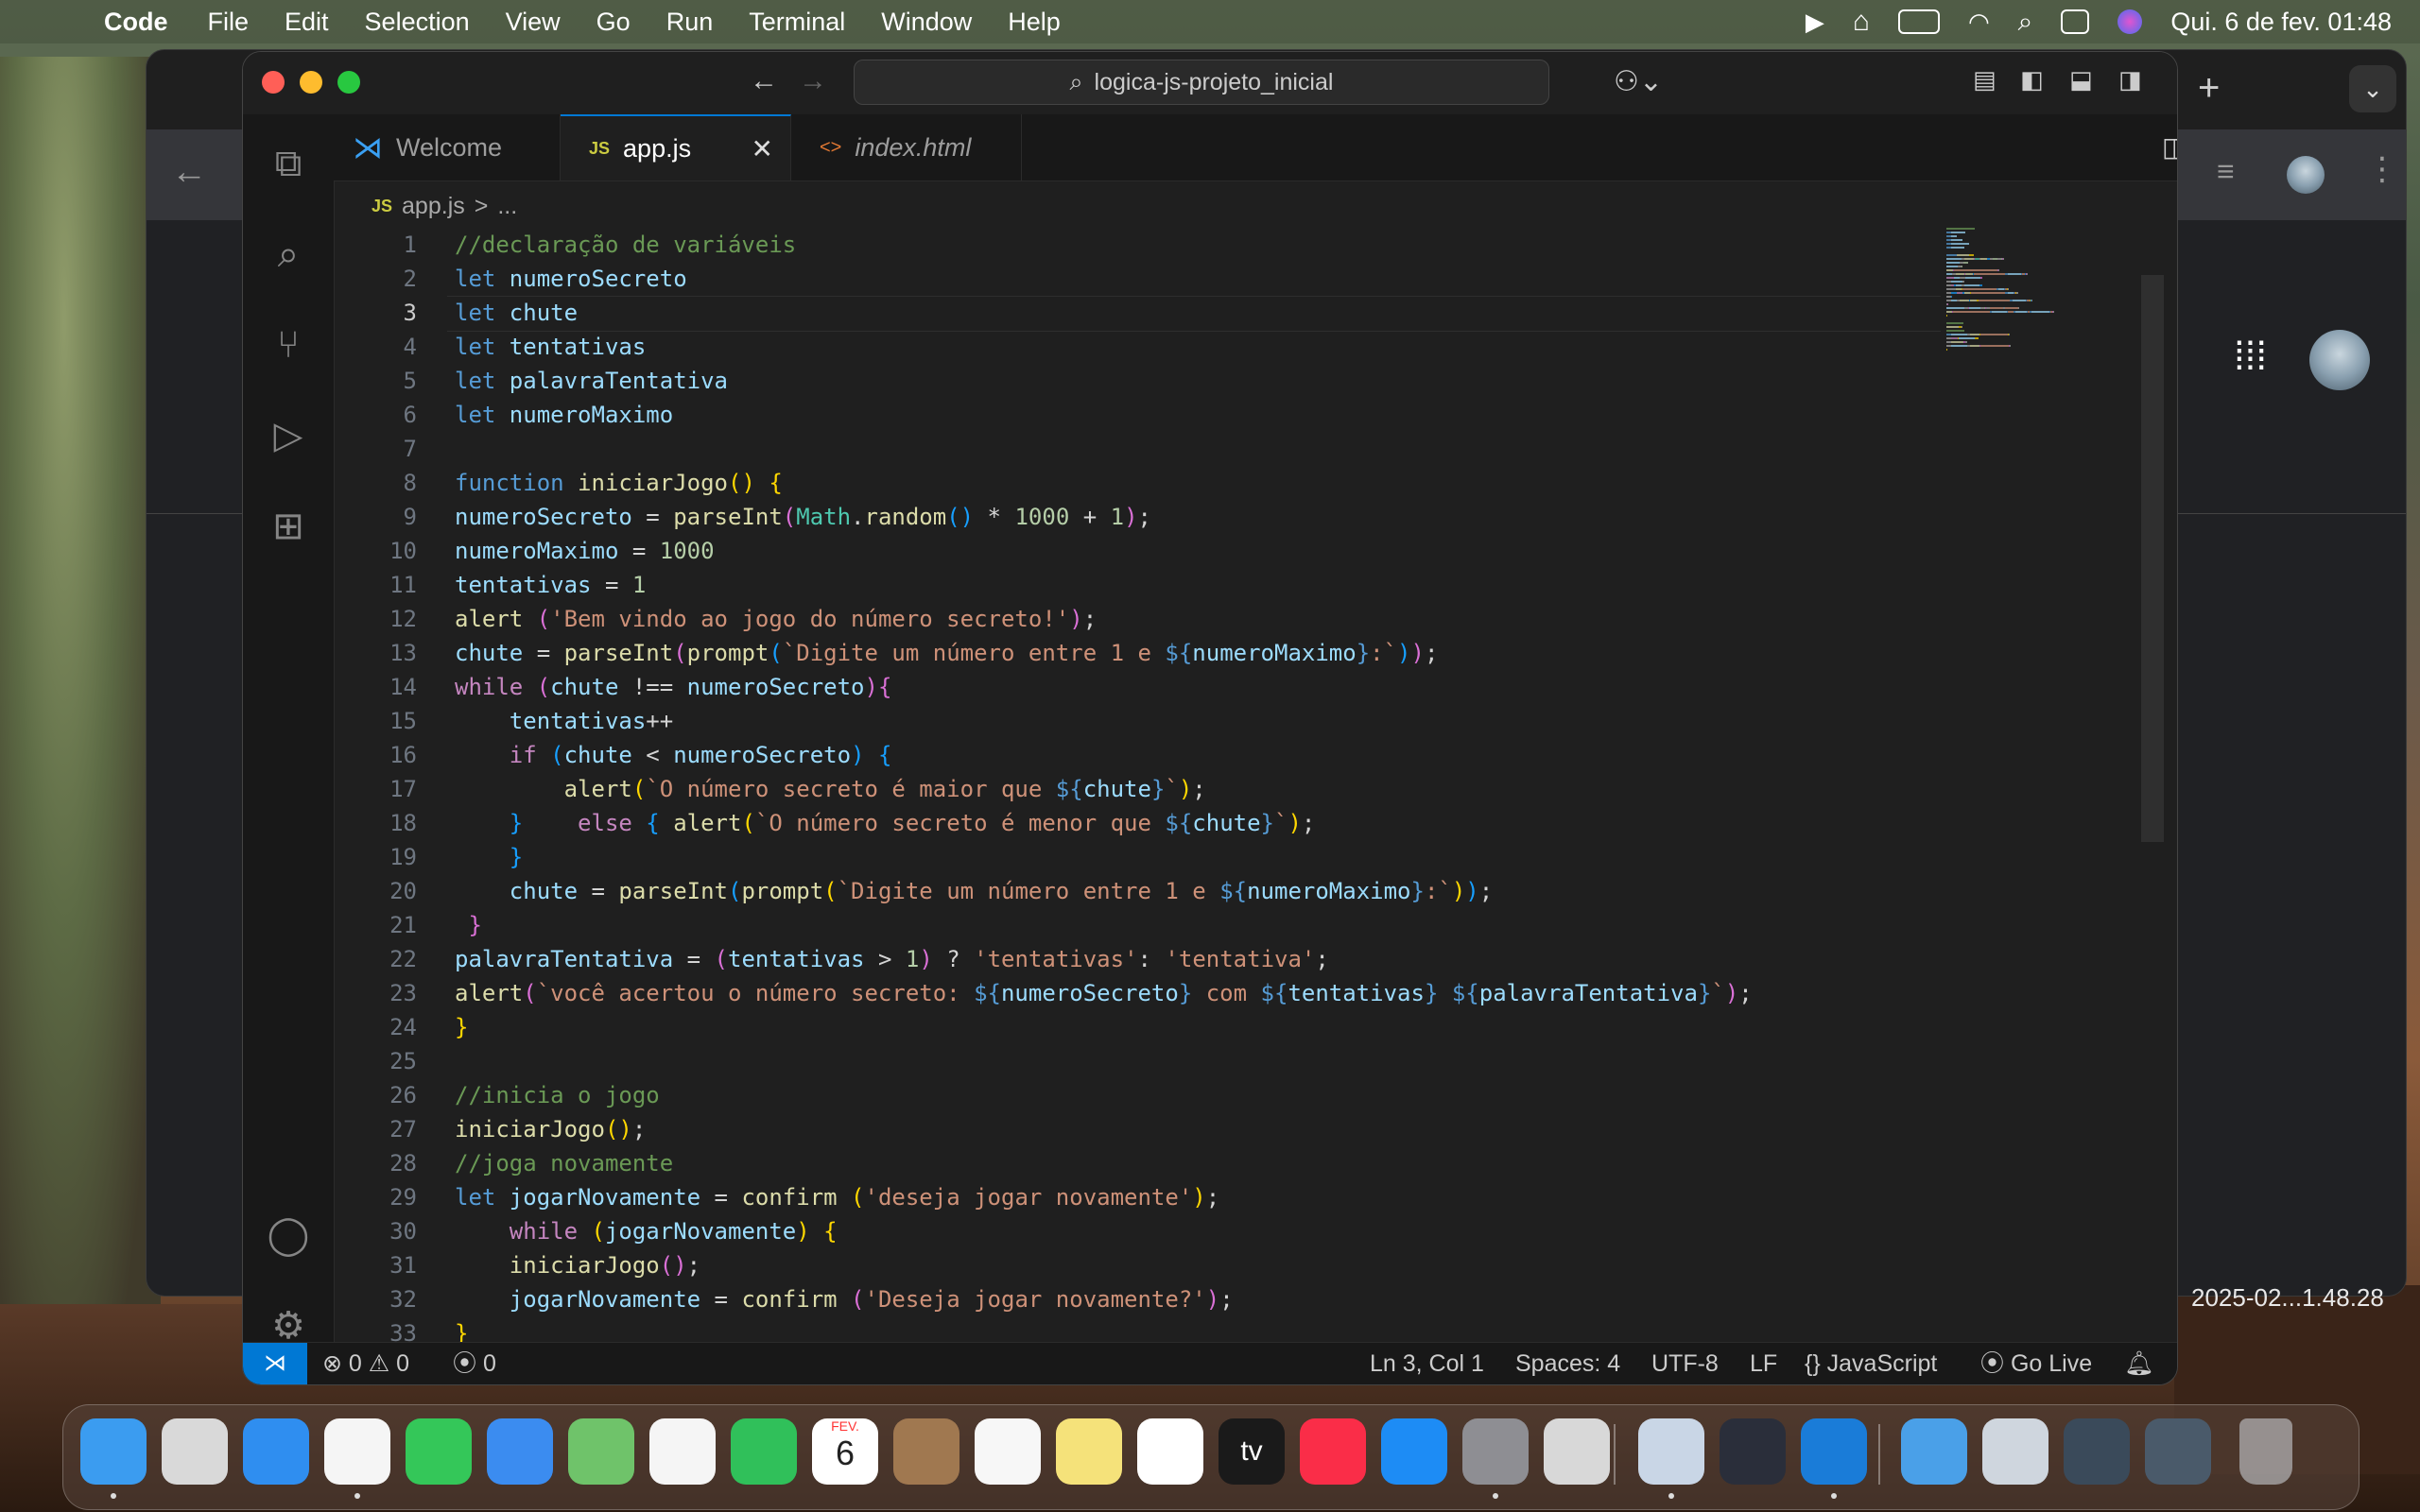 The height and width of the screenshot is (1512, 2420). I want to click on go-live-button: ⦿ Go Live, so click(2036, 1363).